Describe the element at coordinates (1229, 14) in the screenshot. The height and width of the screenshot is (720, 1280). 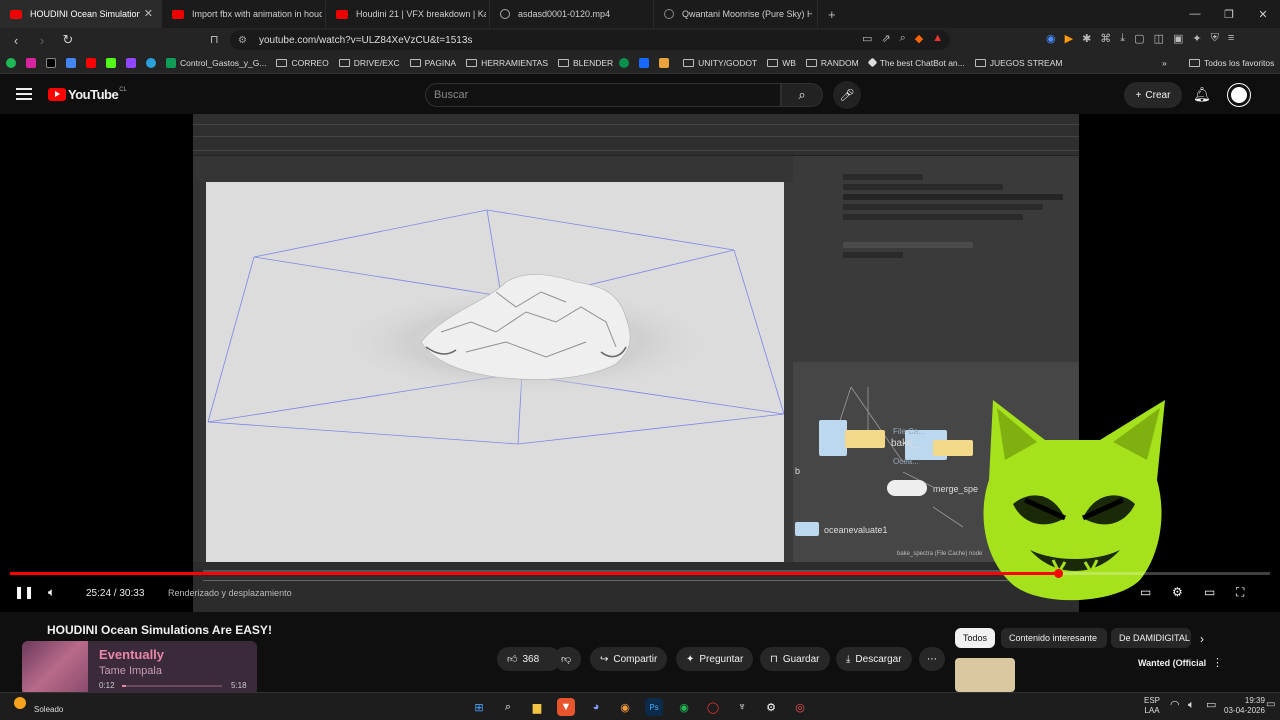
I see `maximize-icon: ❐` at that location.